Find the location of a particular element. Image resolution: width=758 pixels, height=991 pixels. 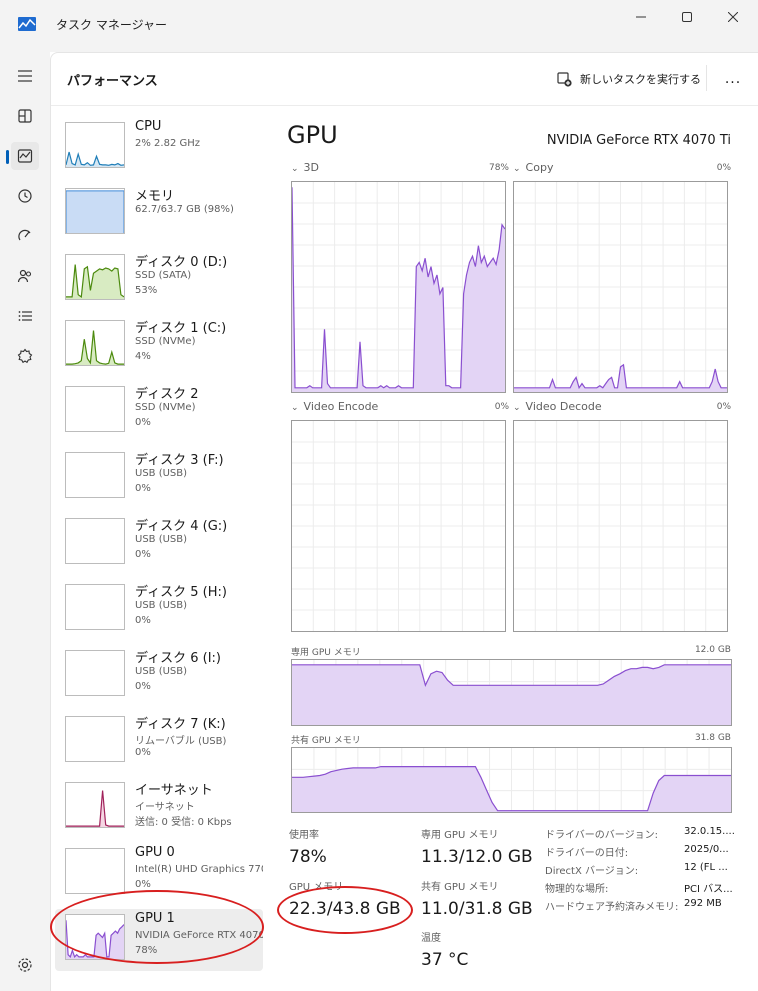

nav-app-history is located at coordinates (25, 196).